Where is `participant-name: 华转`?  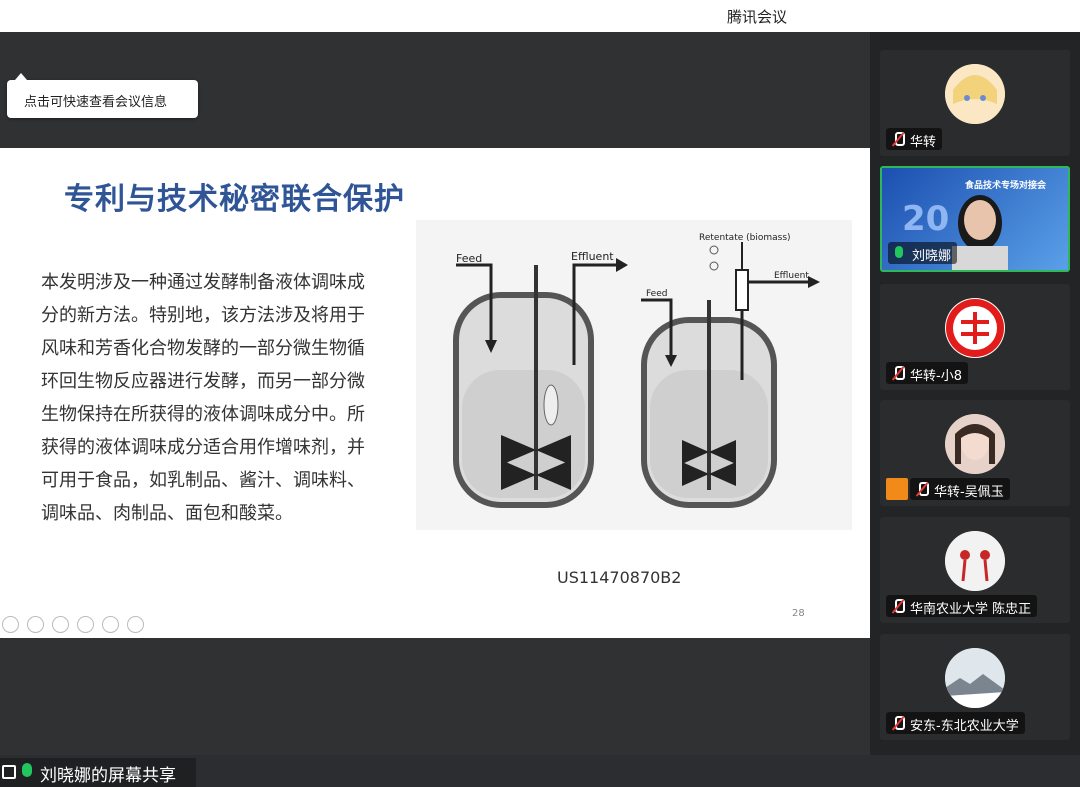 participant-name: 华转 is located at coordinates (914, 139).